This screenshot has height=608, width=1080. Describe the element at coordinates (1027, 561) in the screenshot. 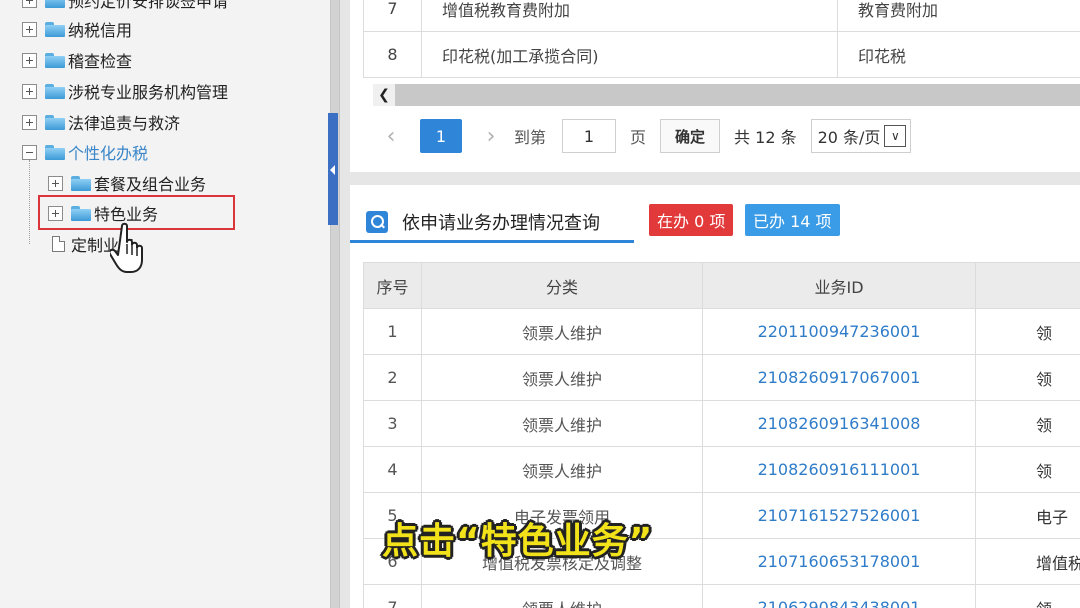

I see `cell-extra: 增值税` at that location.